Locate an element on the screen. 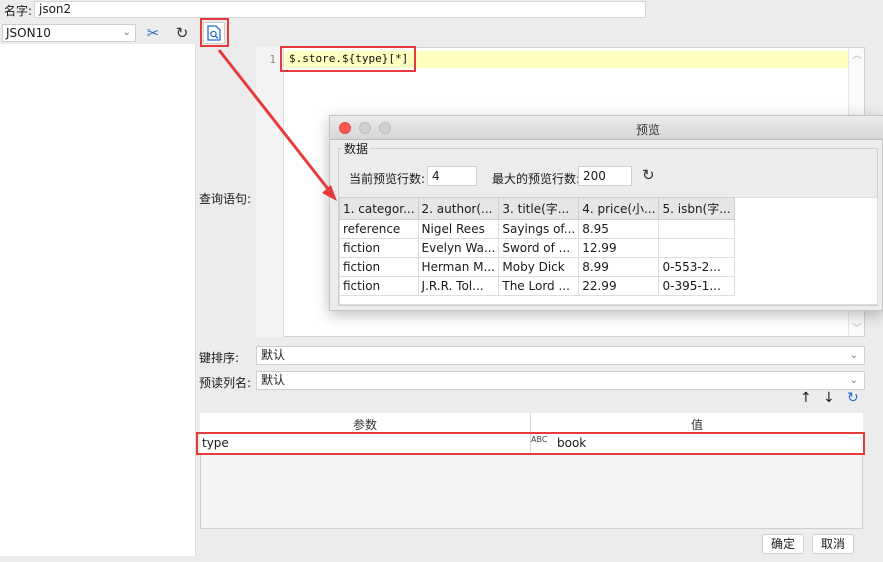  editor-gutter is located at coordinates (270, 192).